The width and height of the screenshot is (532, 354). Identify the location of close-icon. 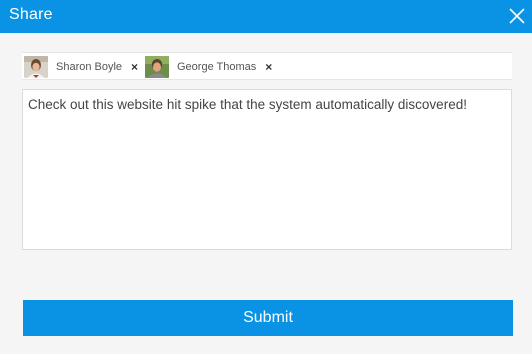
(517, 16).